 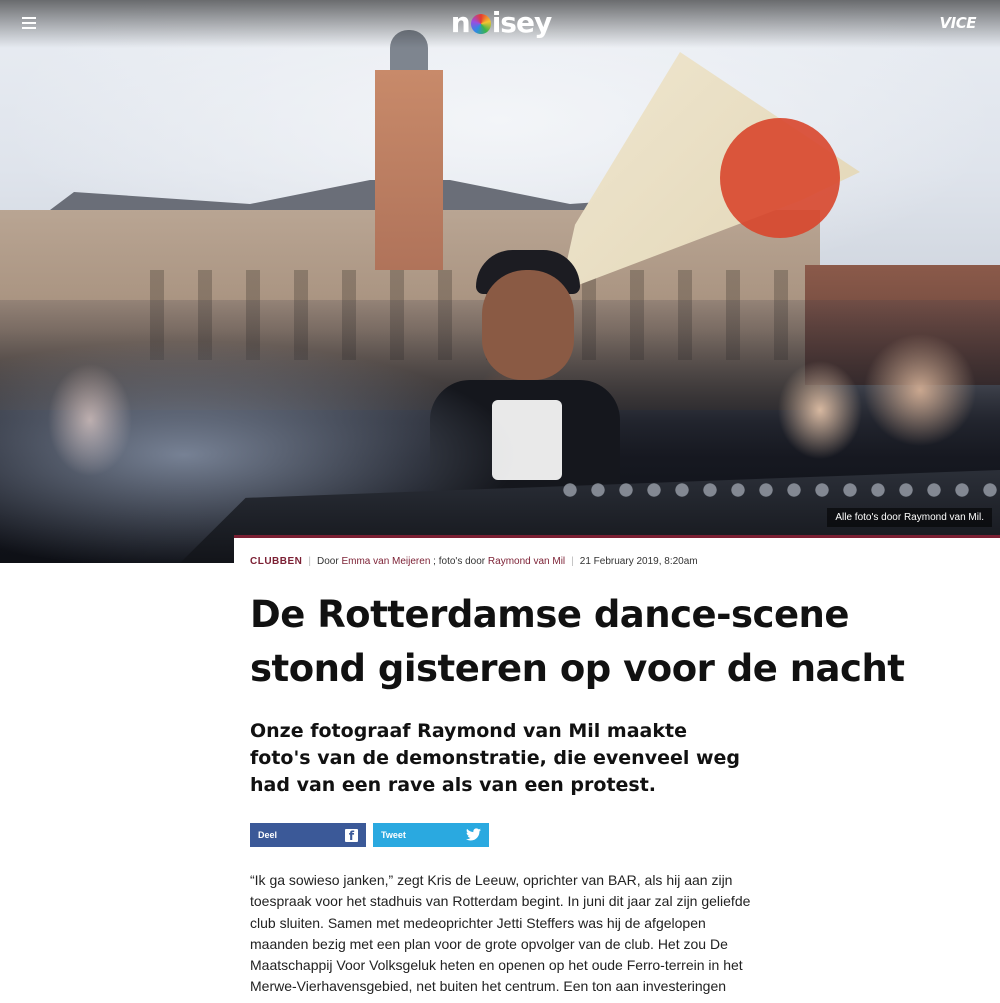 I want to click on category-link: CLUBBEN, so click(x=276, y=561).